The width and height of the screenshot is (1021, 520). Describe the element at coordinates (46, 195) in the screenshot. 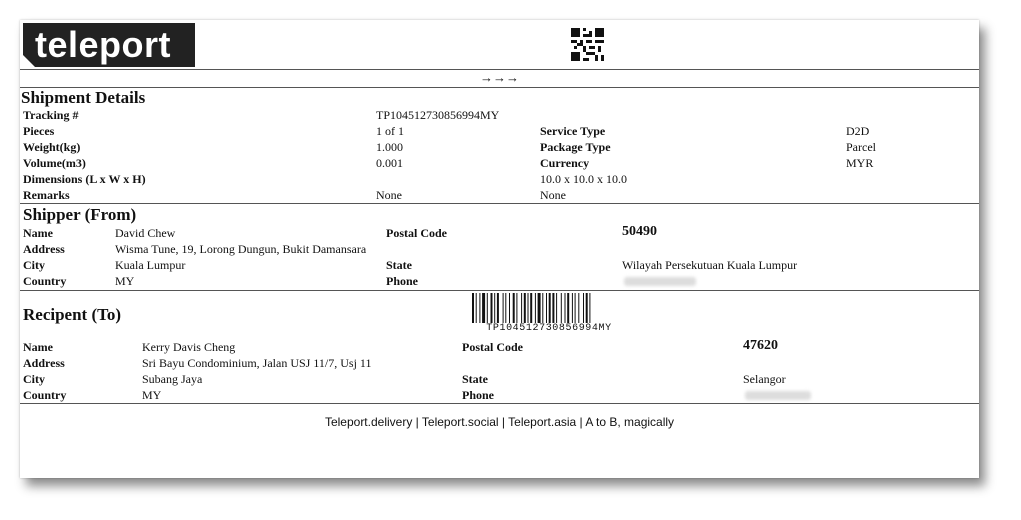

I see `remarks-label: Remarks` at that location.